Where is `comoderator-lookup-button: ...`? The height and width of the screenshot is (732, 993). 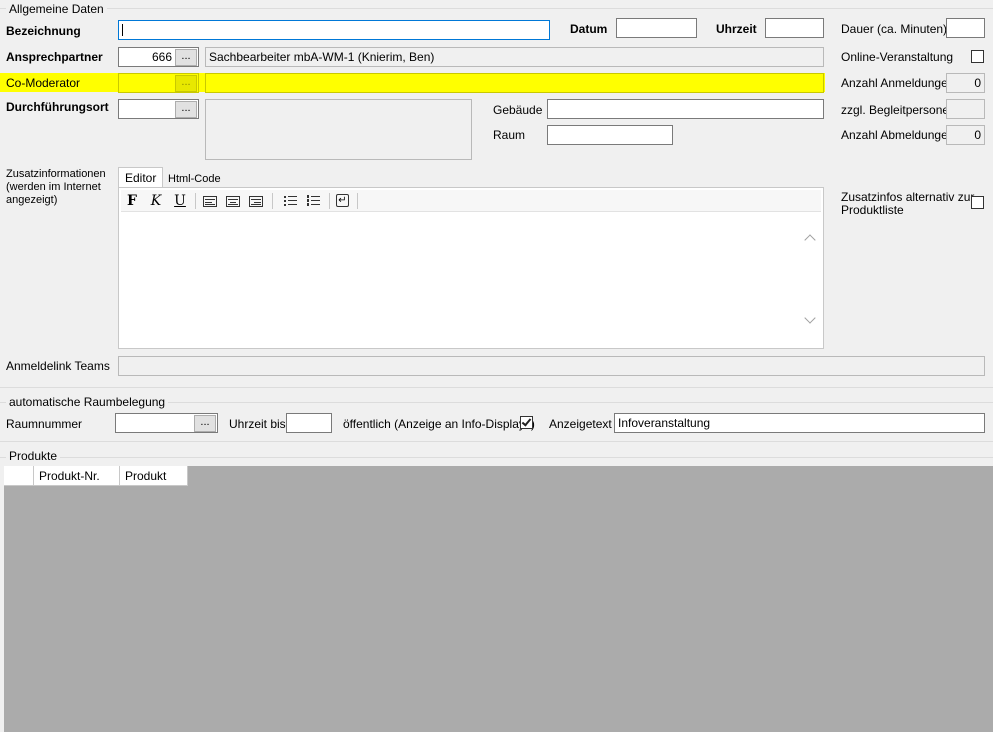
comoderator-lookup-button: ... is located at coordinates (186, 83).